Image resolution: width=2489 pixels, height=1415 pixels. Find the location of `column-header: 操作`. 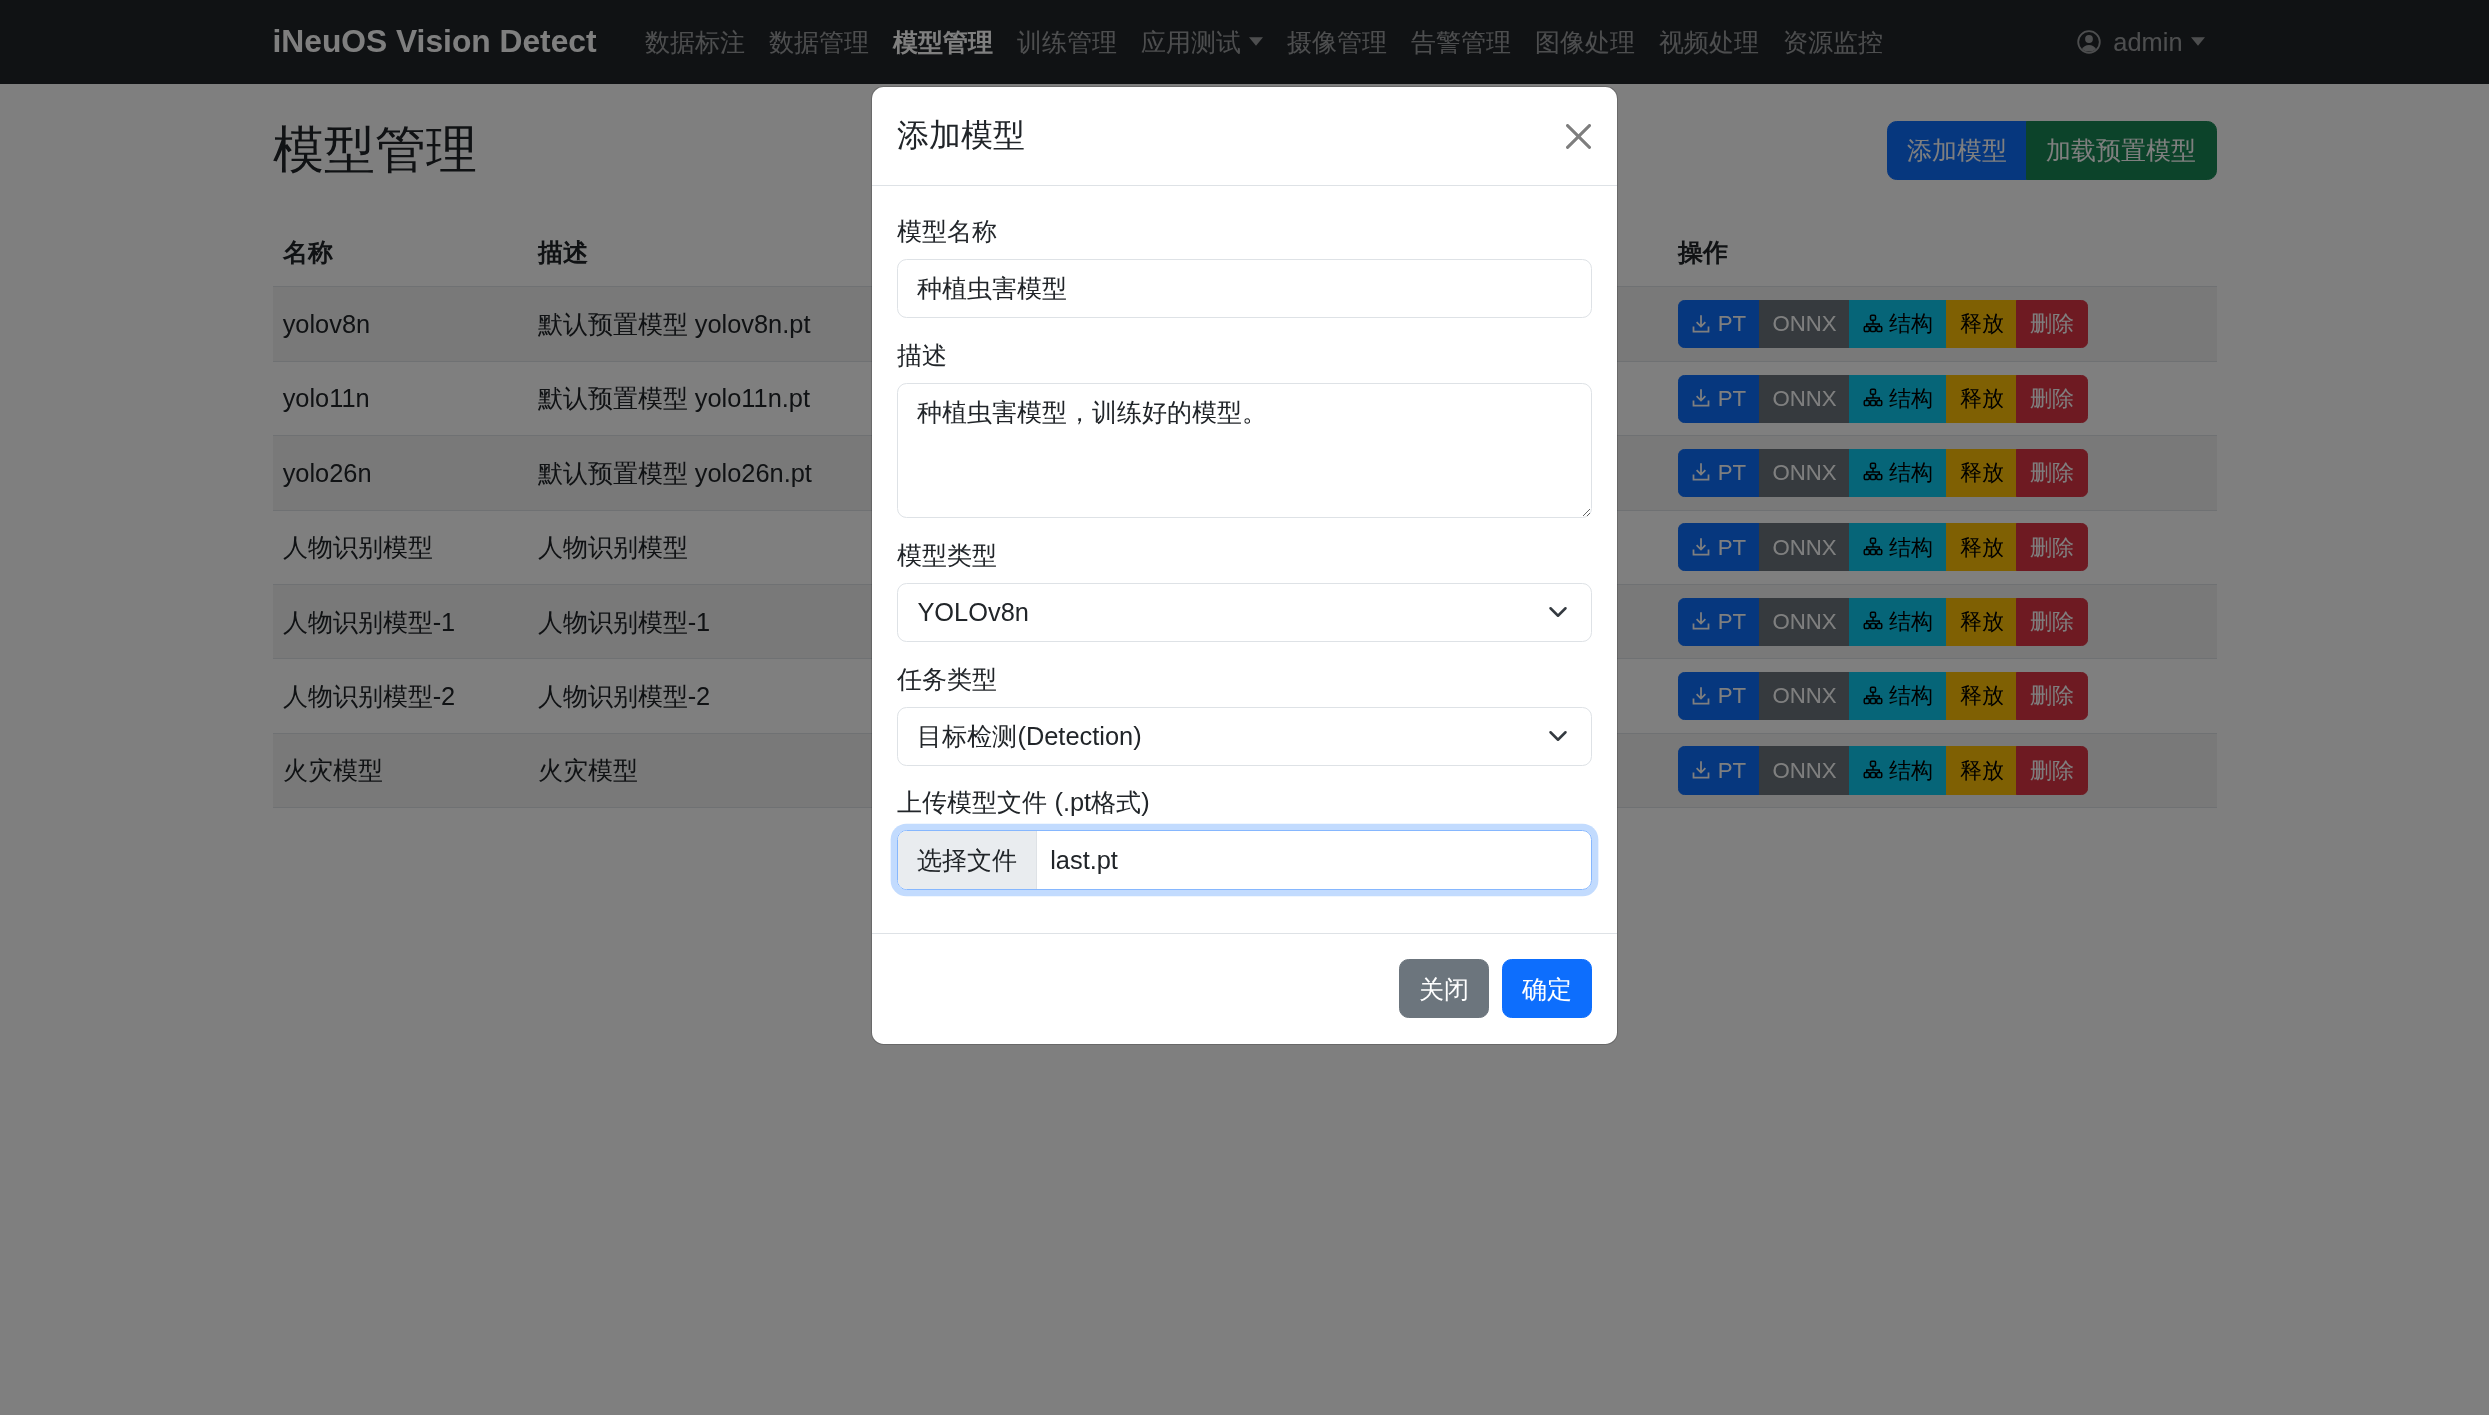

column-header: 操作 is located at coordinates (1942, 251).